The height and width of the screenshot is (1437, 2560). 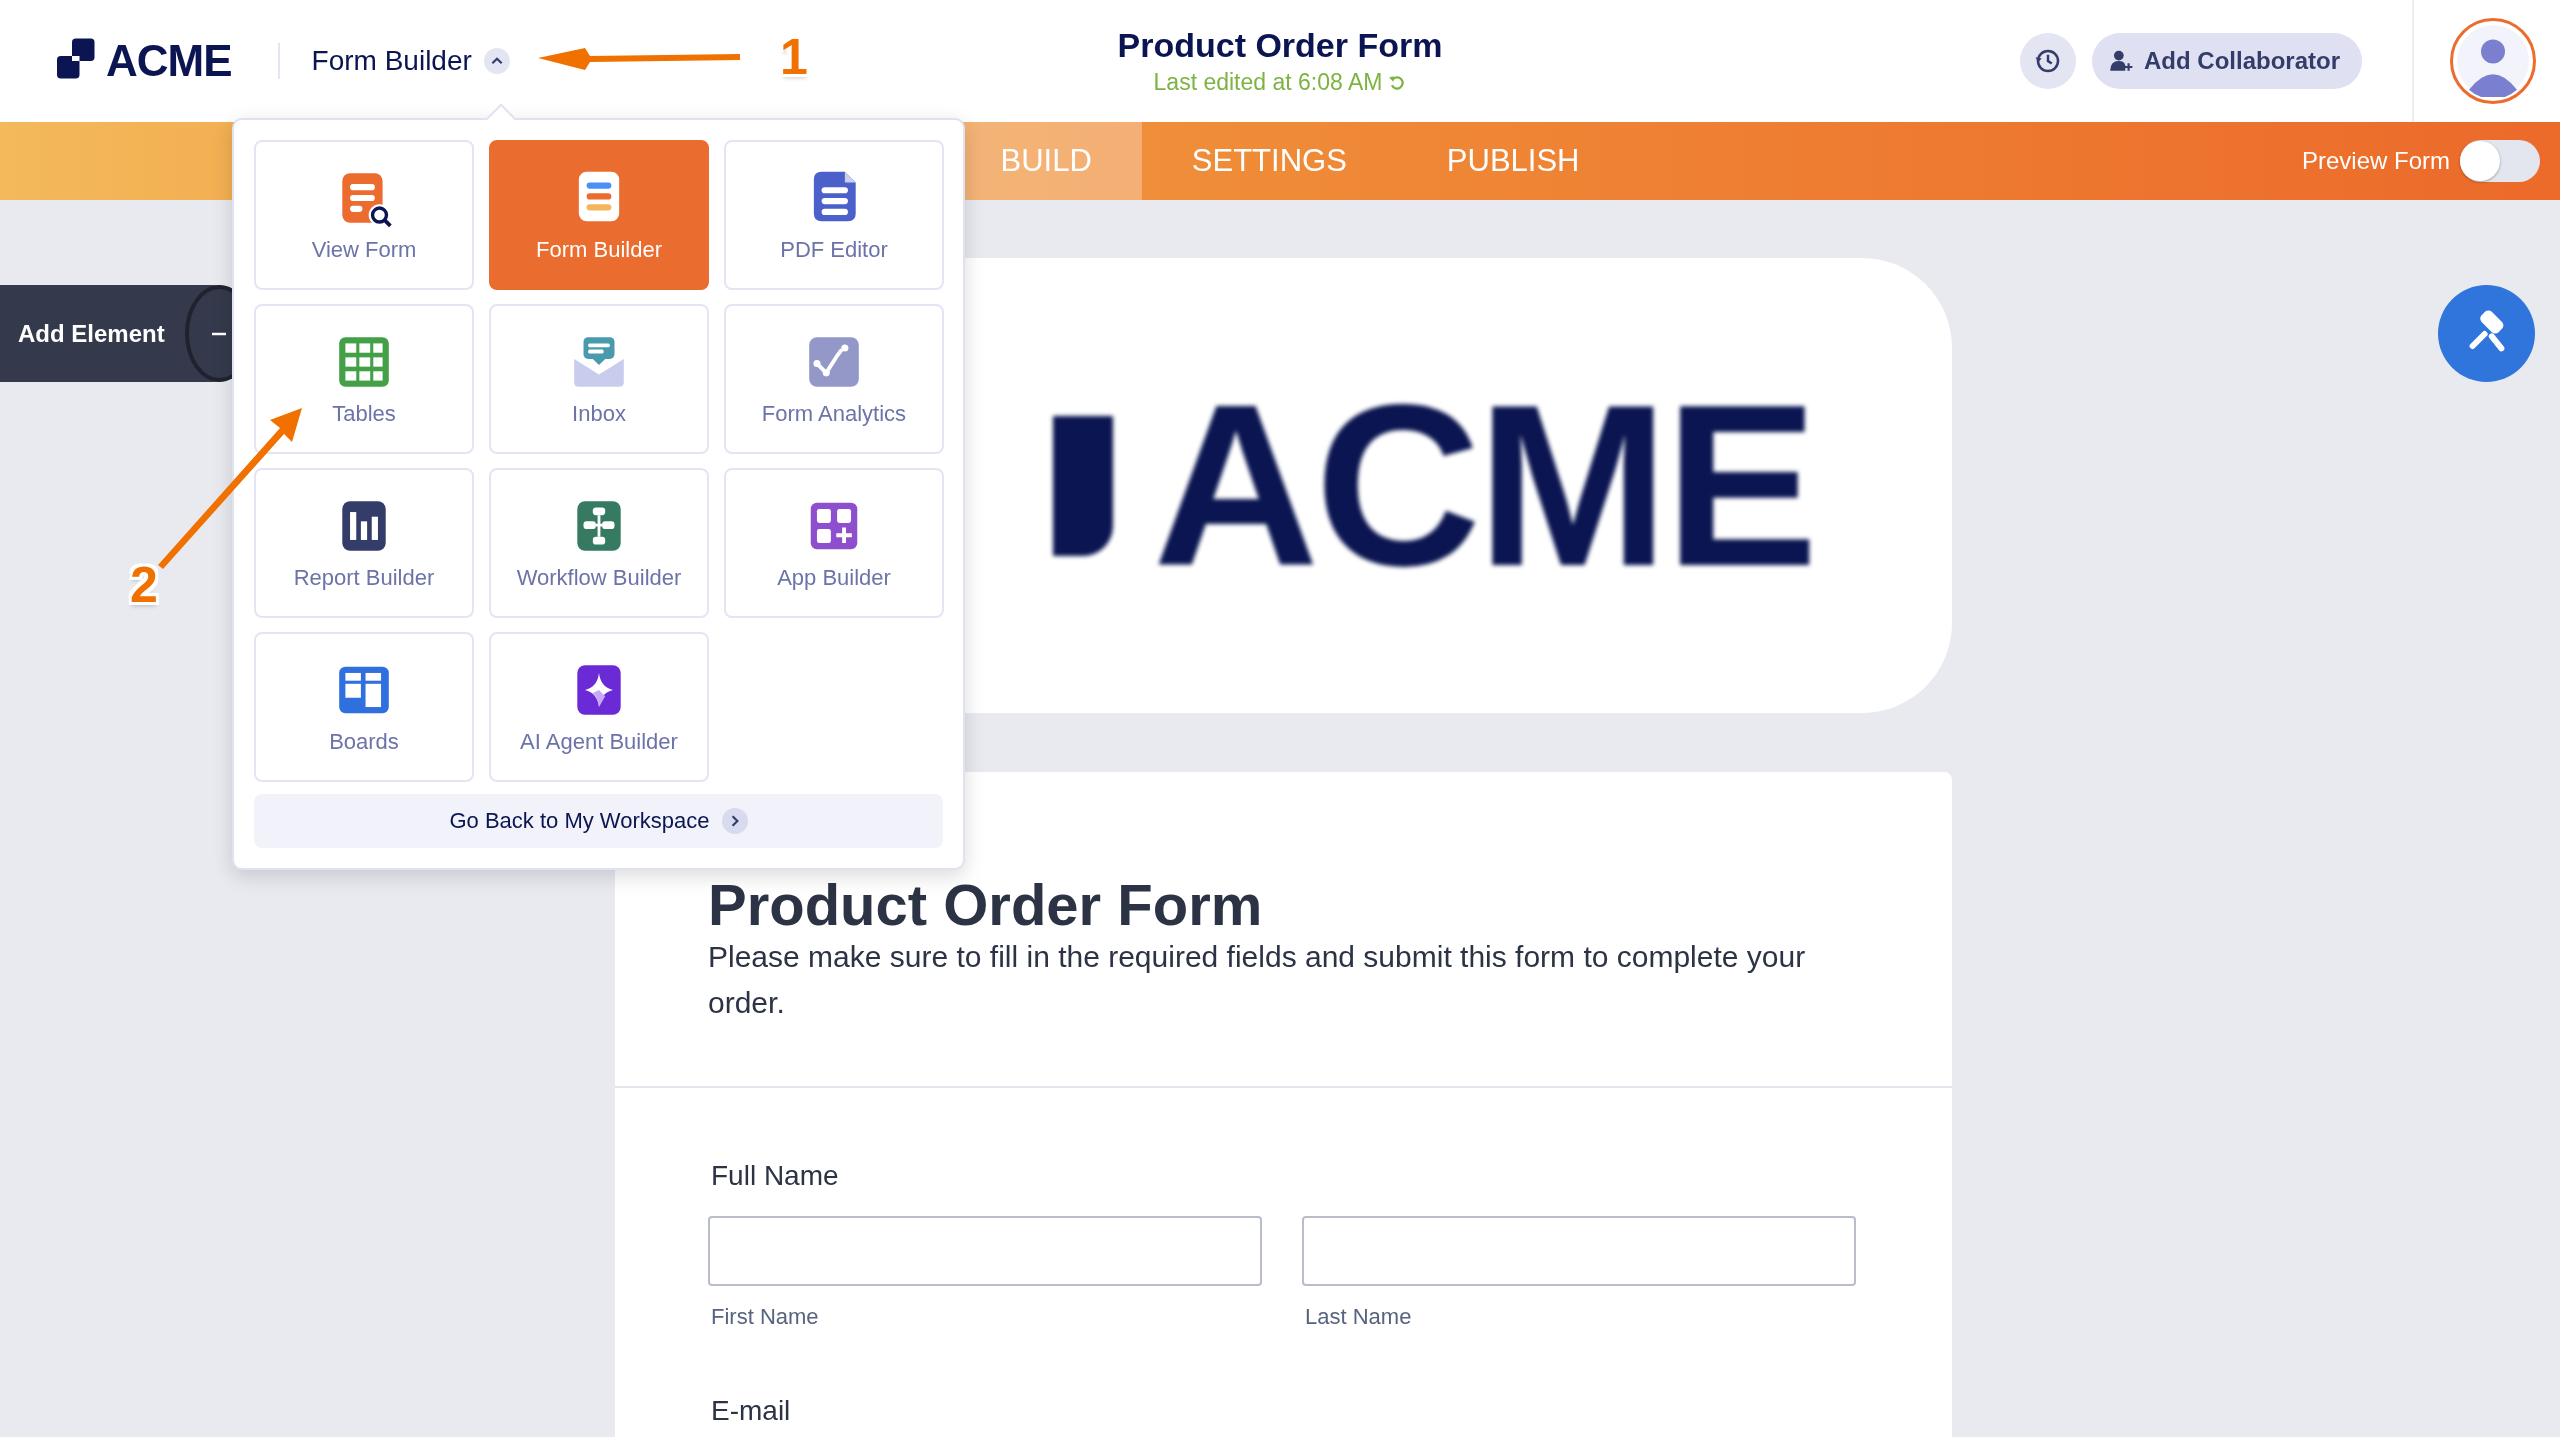 What do you see at coordinates (1397, 82) in the screenshot?
I see `refresh-icon` at bounding box center [1397, 82].